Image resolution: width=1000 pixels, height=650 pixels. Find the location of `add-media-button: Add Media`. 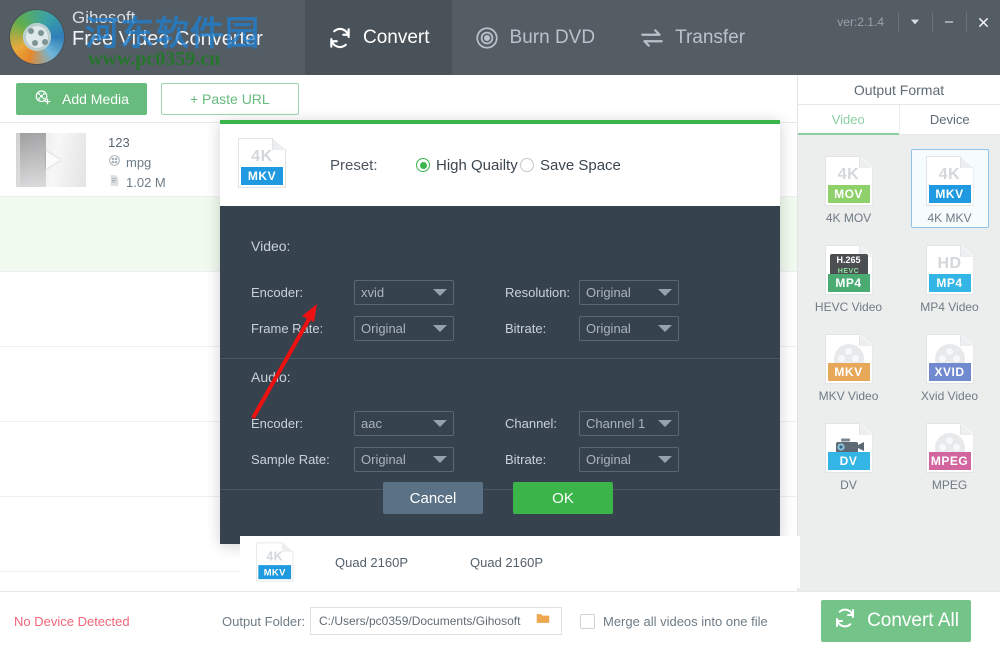

add-media-button: Add Media is located at coordinates (81, 98).